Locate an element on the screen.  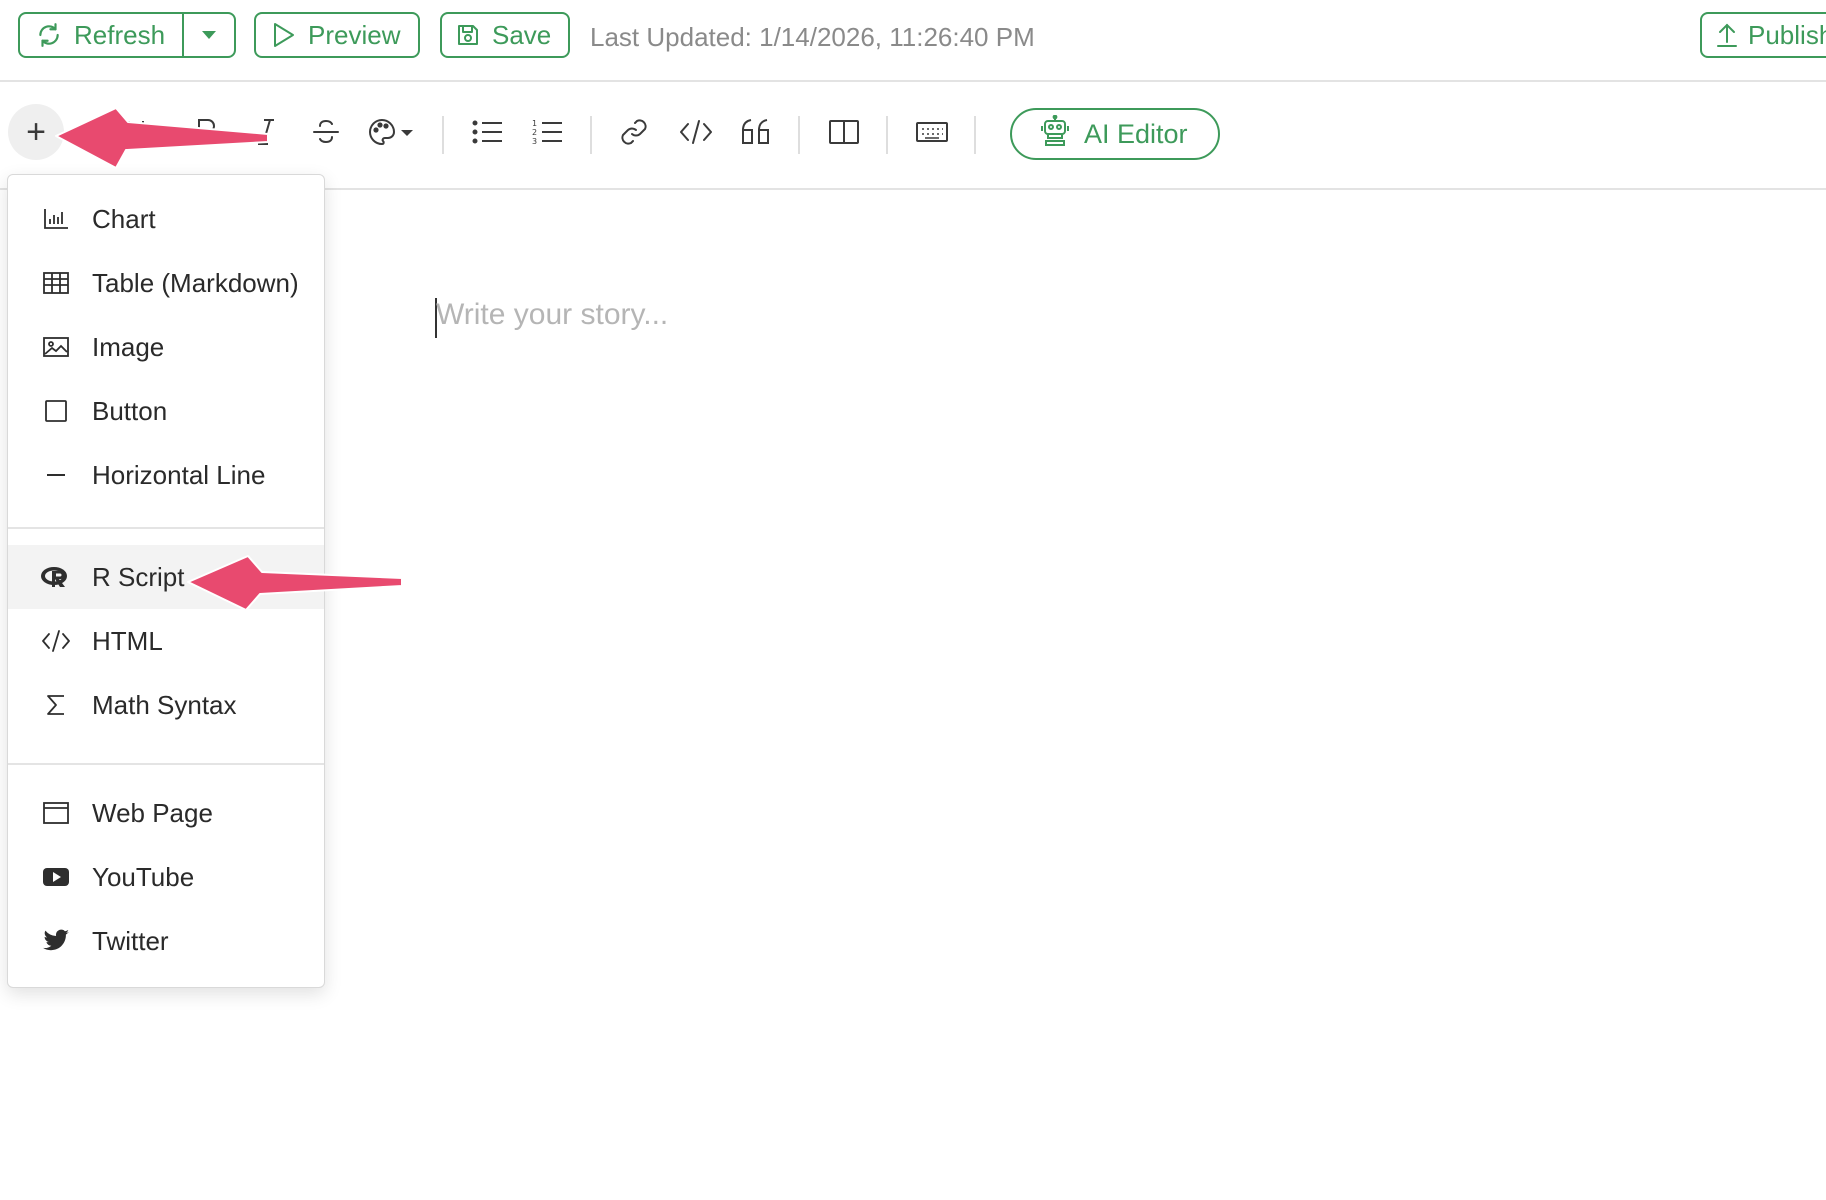
sigma-icon is located at coordinates (56, 705).